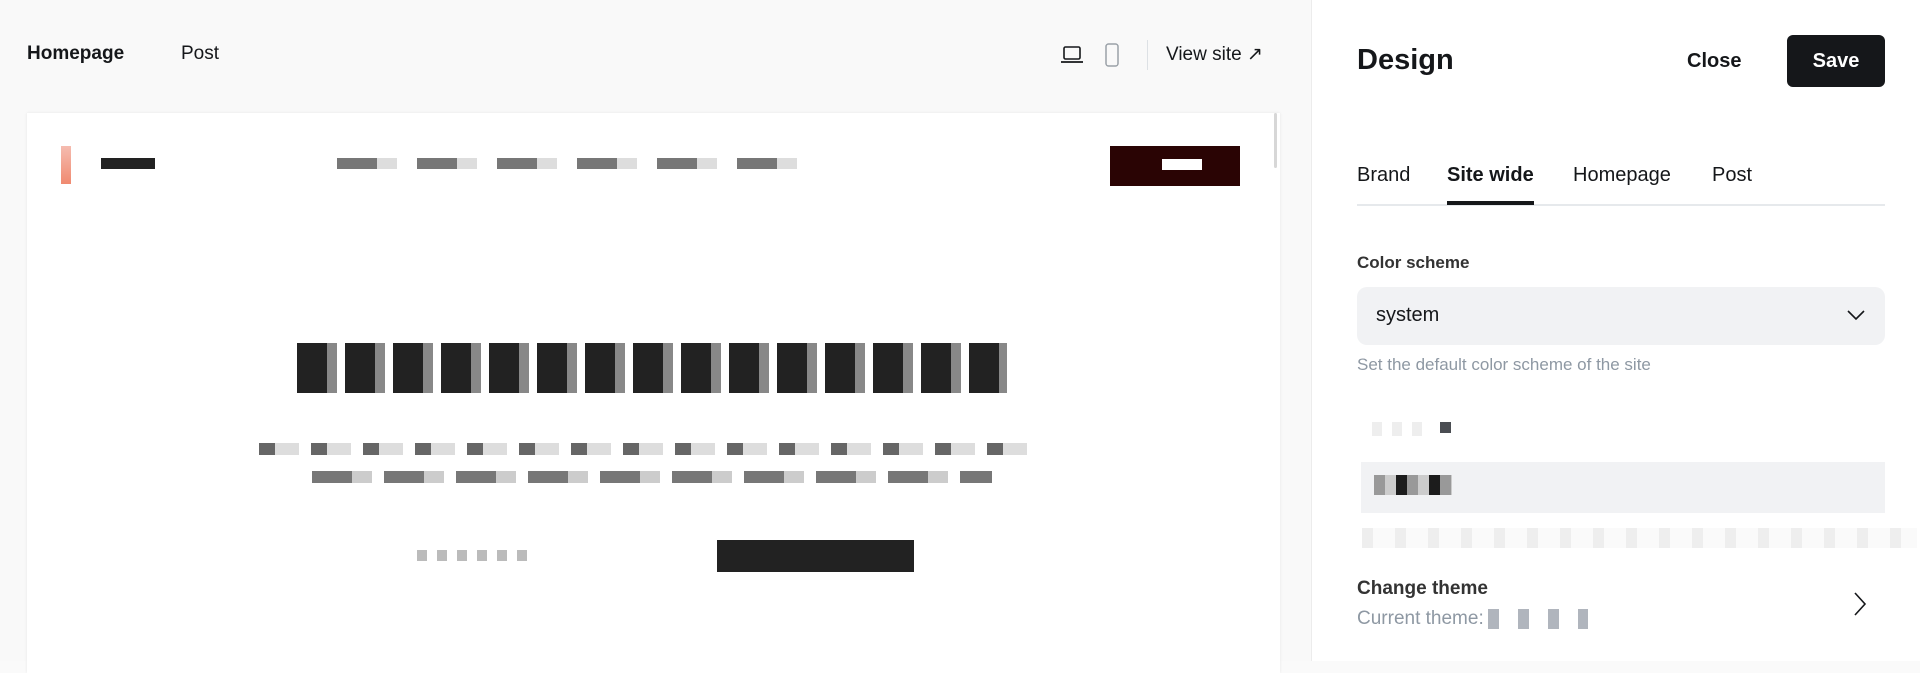 The height and width of the screenshot is (673, 1920). I want to click on site-button-label-blurred, so click(1182, 164).